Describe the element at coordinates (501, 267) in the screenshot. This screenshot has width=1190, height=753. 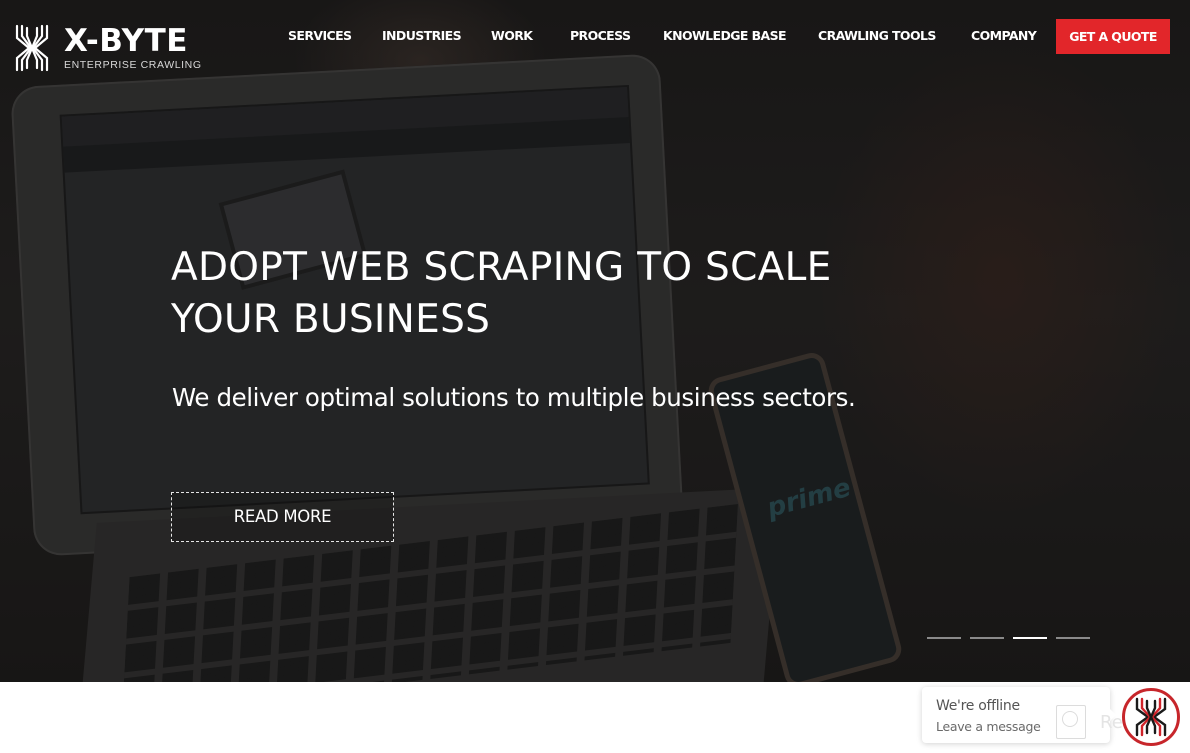
I see `hero-title-line-1: ADOPT WEB SCRAPING TO SCALE` at that location.